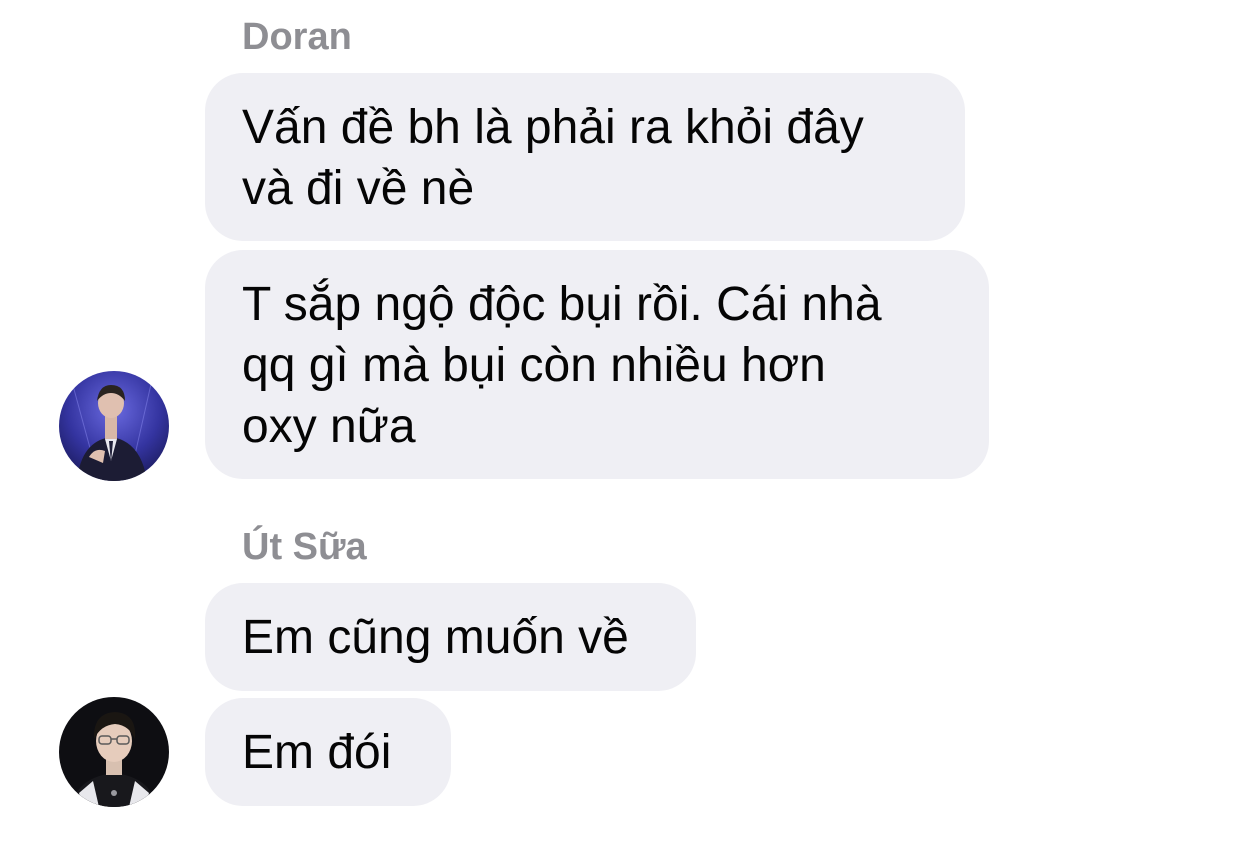  What do you see at coordinates (297, 37) in the screenshot?
I see `sender-name: Doran` at bounding box center [297, 37].